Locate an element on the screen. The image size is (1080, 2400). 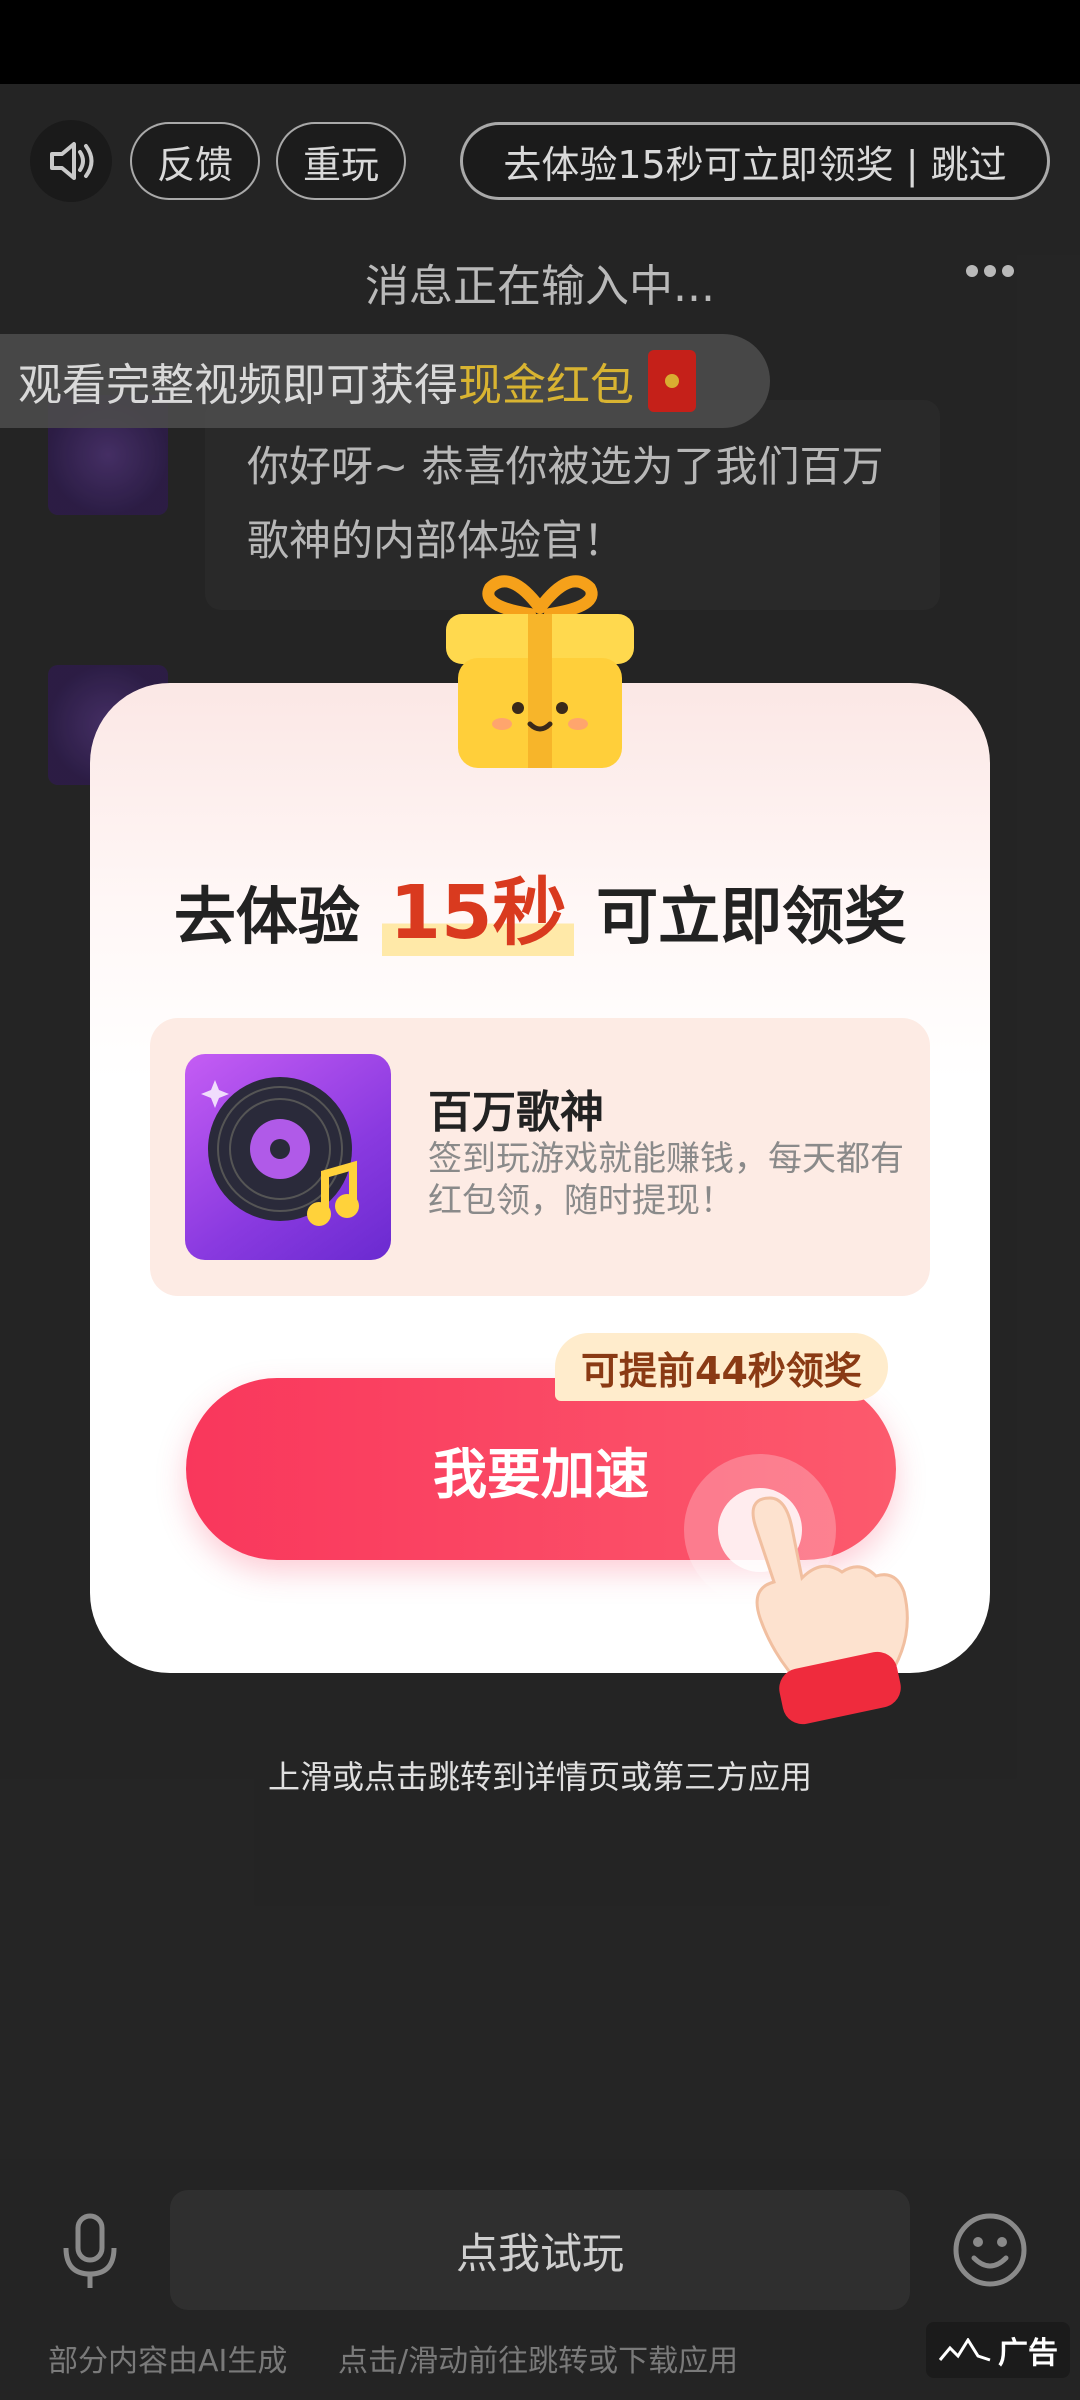
microphone-icon is located at coordinates (90, 2252).